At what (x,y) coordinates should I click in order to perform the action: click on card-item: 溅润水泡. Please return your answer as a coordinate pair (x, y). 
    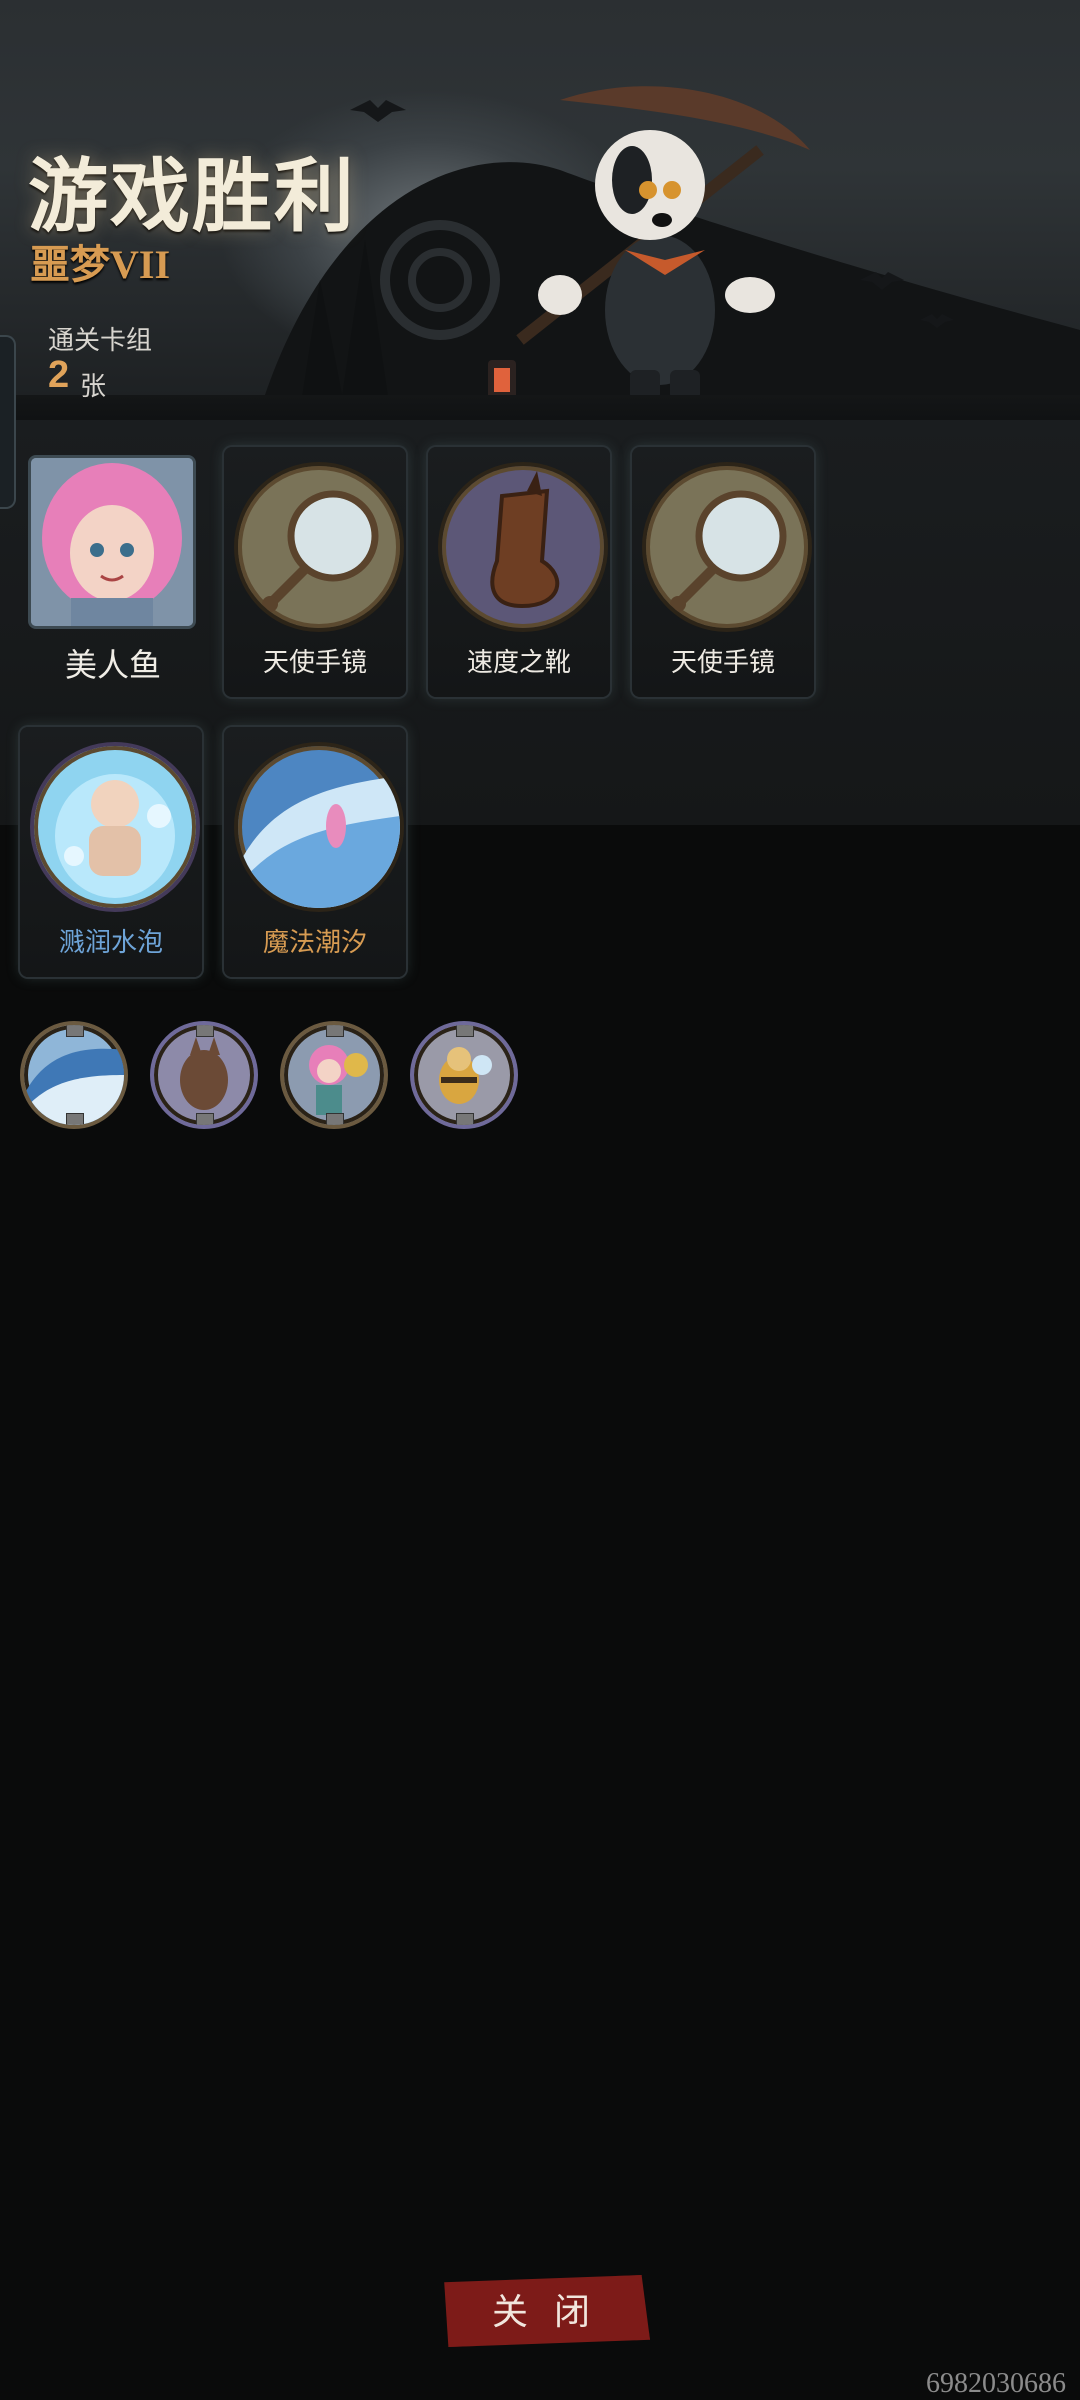
    Looking at the image, I should click on (111, 852).